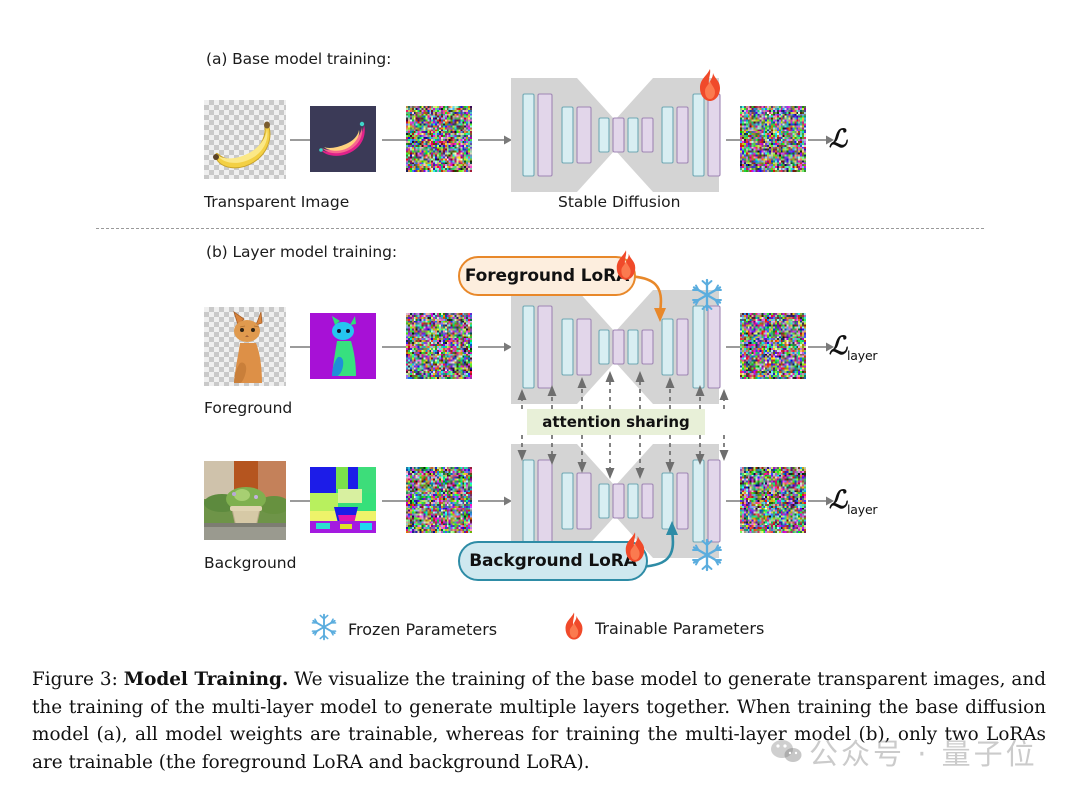  Describe the element at coordinates (540, 228) in the screenshot. I see `section-divider` at that location.